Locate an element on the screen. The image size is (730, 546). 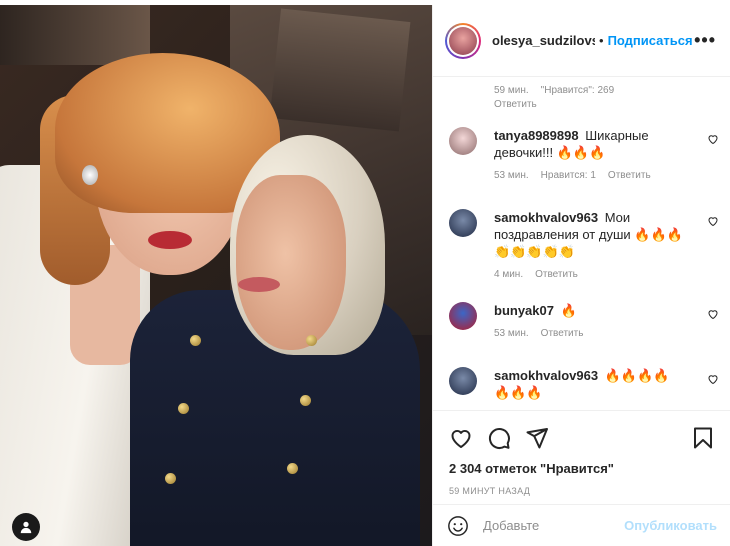
comment-input: Добавьте is located at coordinates (553, 525).